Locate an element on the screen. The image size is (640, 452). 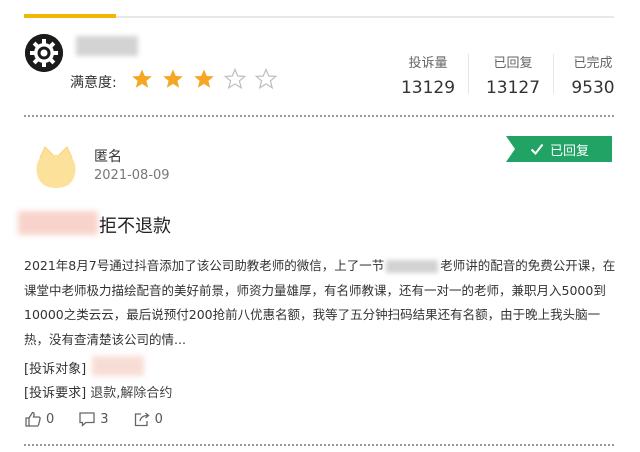
cat-avatar-icon is located at coordinates (56, 168).